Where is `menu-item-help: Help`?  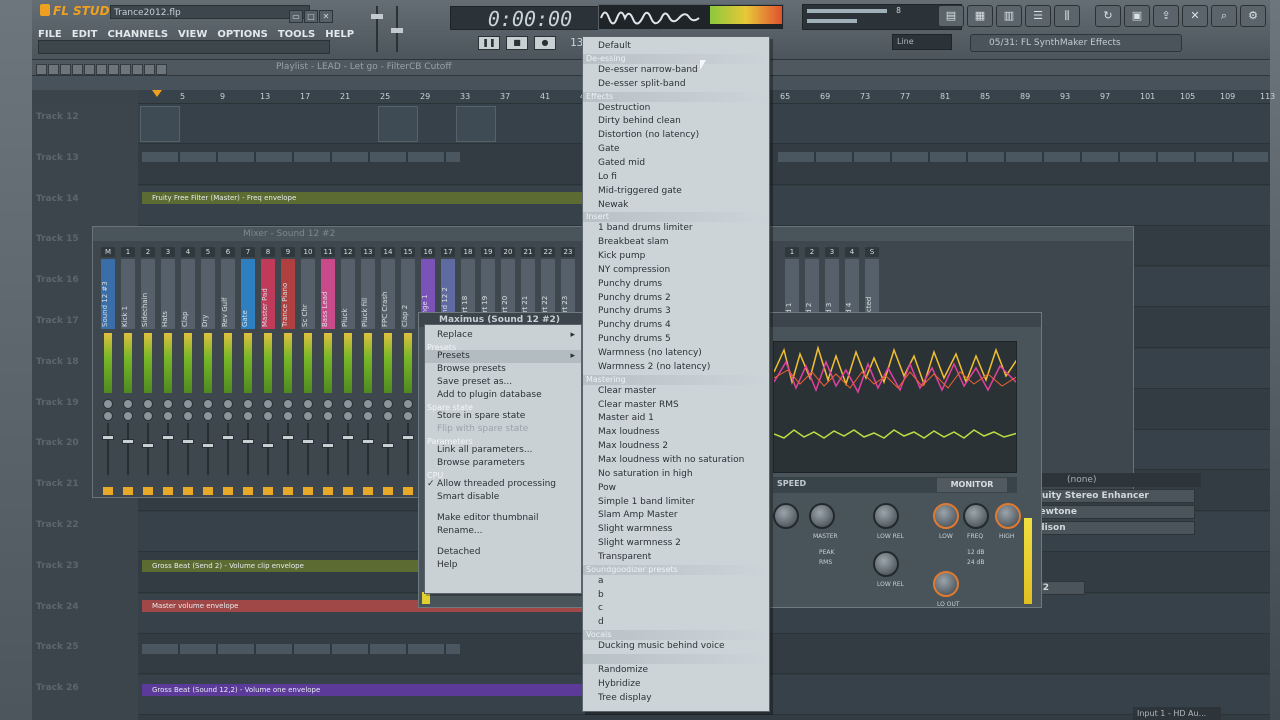 menu-item-help: Help is located at coordinates (503, 565).